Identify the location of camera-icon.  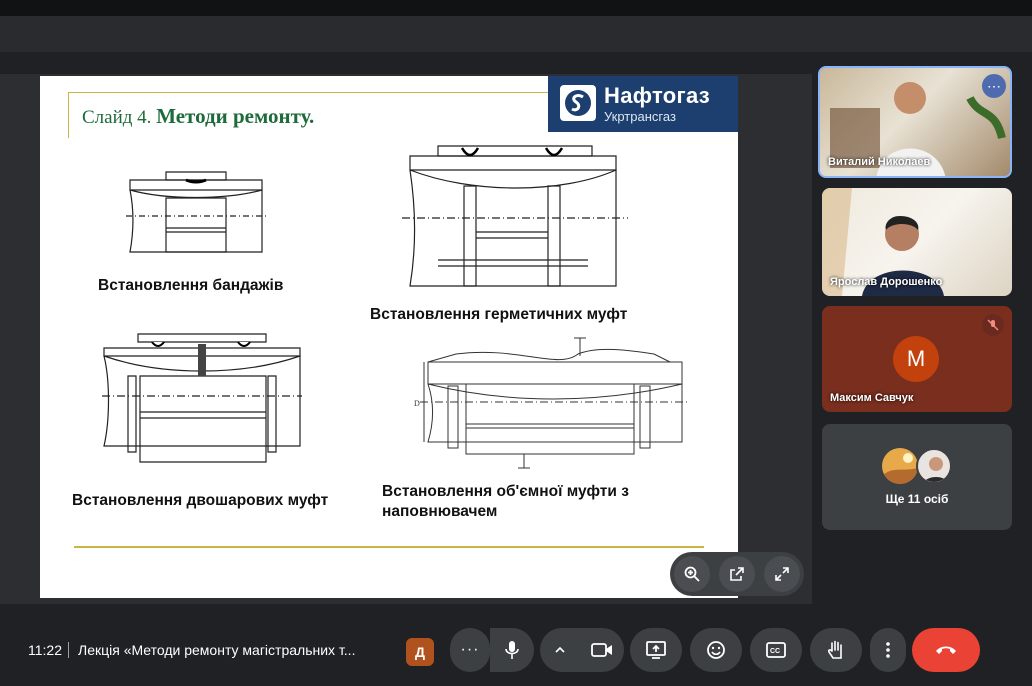
(601, 650).